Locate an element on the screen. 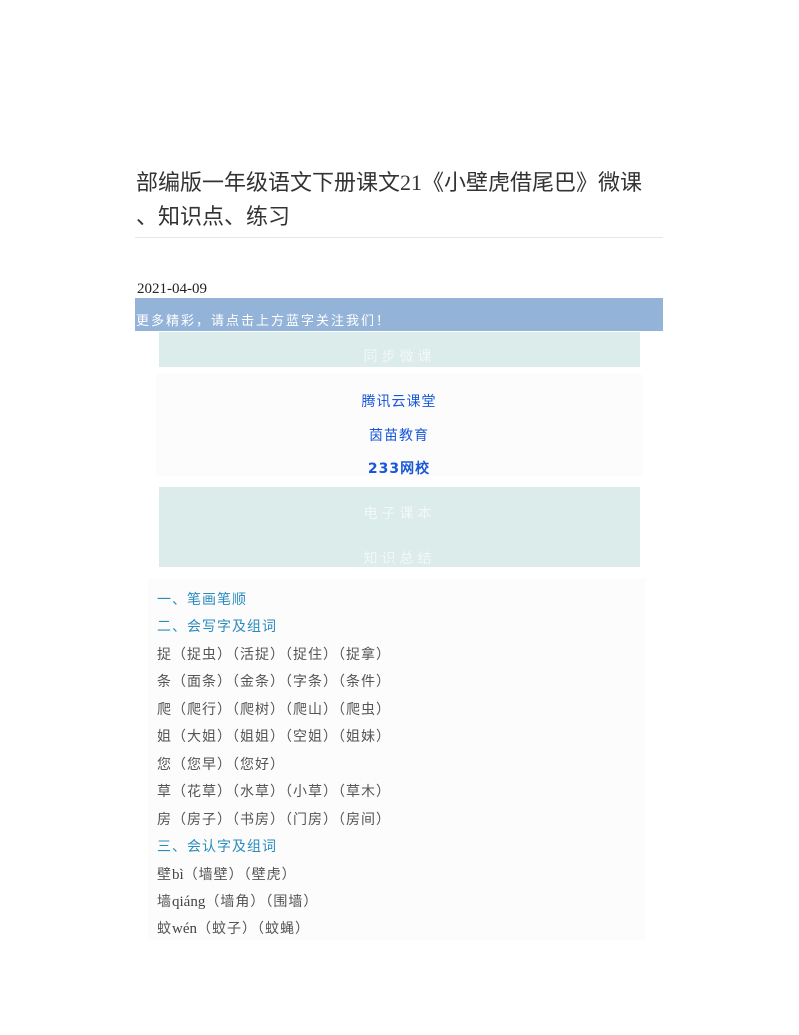 This screenshot has height=1035, width=799. write-word-line: 房（房子）（书房）（门房）（房间） is located at coordinates (274, 820).